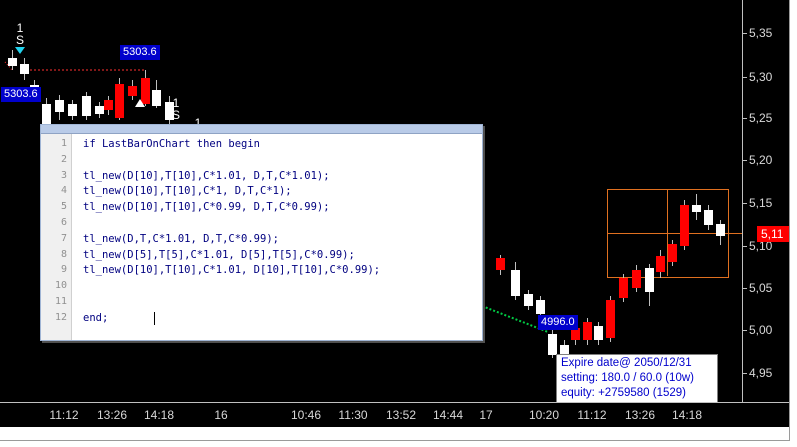  What do you see at coordinates (175, 115) in the screenshot?
I see `signal-sell-mid: S` at bounding box center [175, 115].